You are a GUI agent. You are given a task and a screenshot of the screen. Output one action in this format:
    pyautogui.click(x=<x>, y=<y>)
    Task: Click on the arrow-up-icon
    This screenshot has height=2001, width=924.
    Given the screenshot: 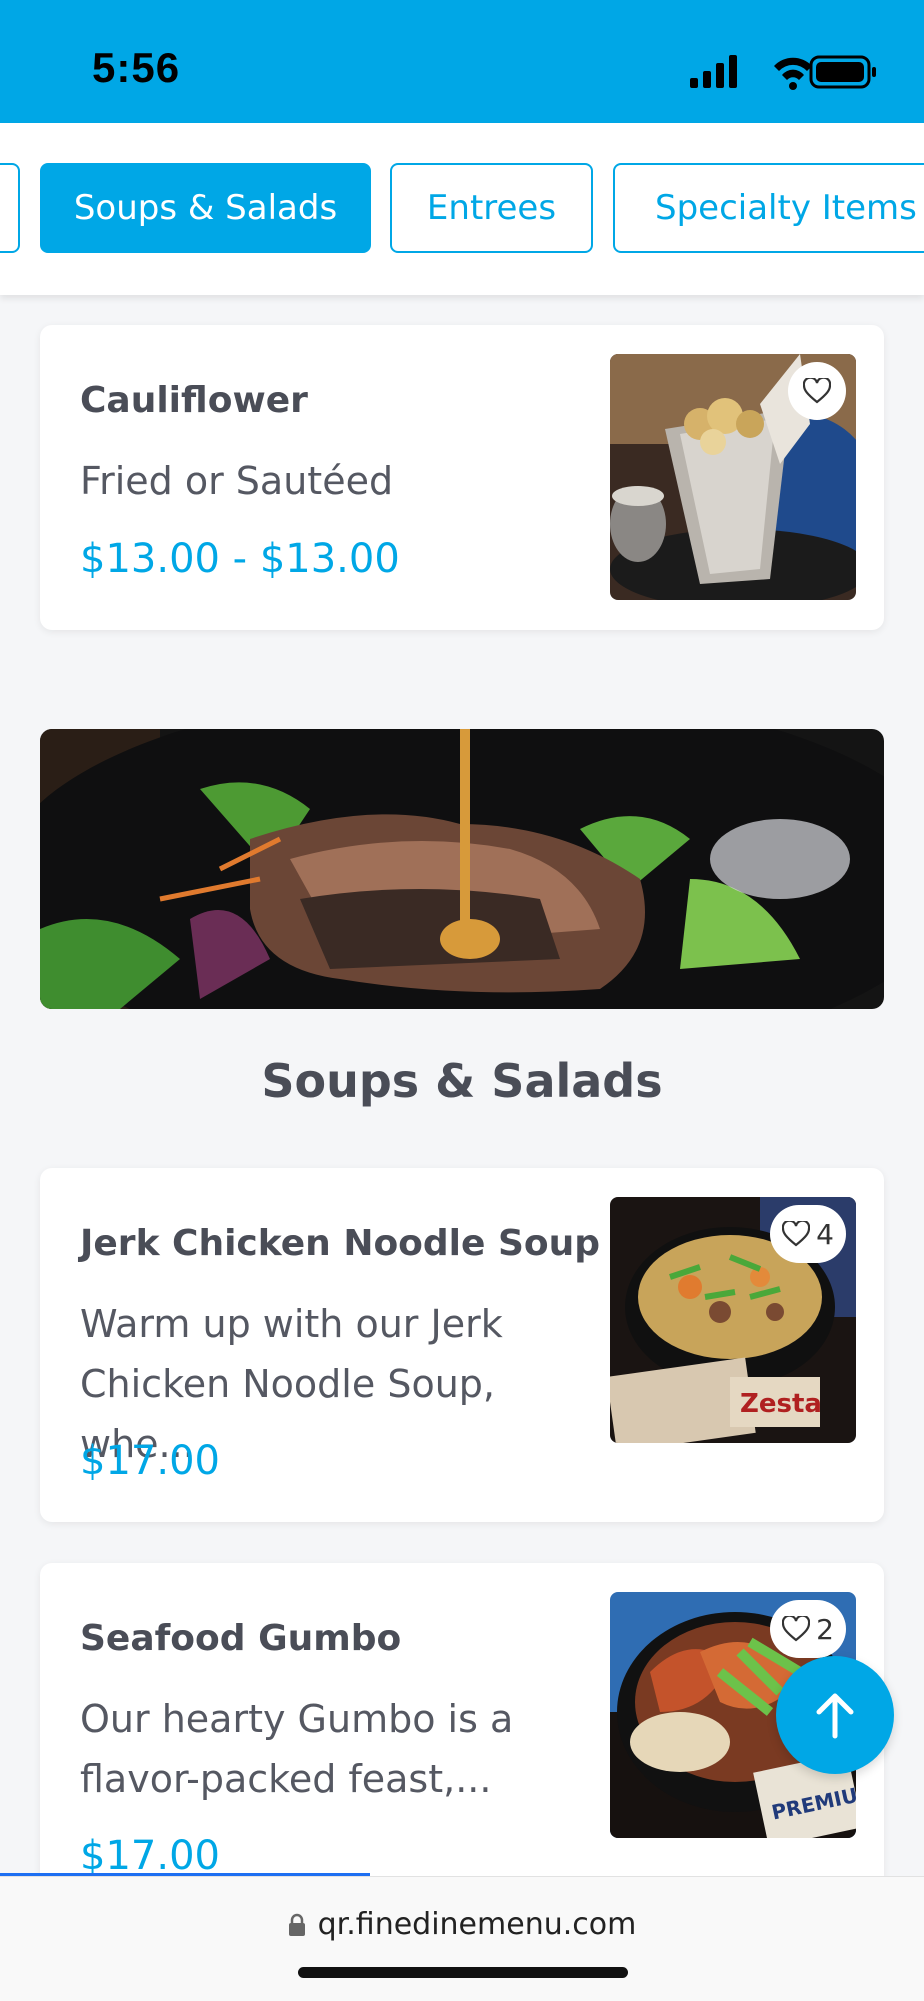 What is the action you would take?
    pyautogui.click(x=835, y=1716)
    